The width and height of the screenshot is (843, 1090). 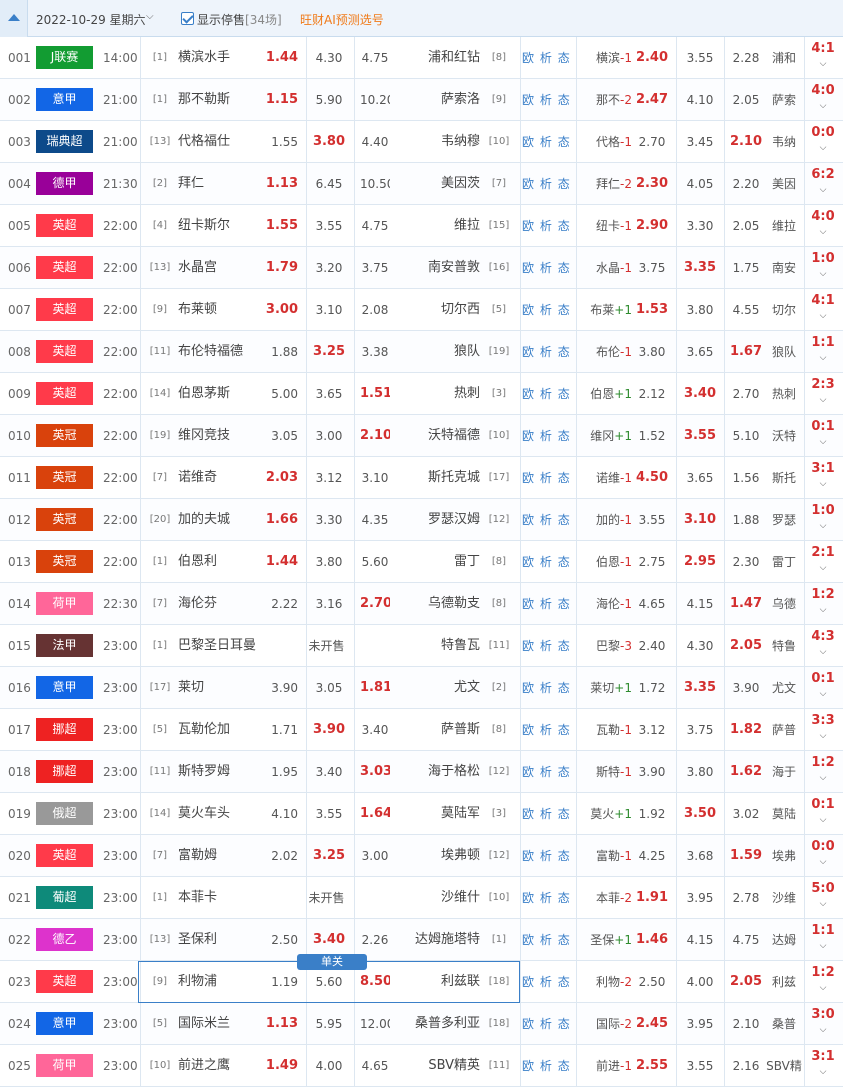 What do you see at coordinates (221, 478) in the screenshot?
I see `home-team: 诺维奇` at bounding box center [221, 478].